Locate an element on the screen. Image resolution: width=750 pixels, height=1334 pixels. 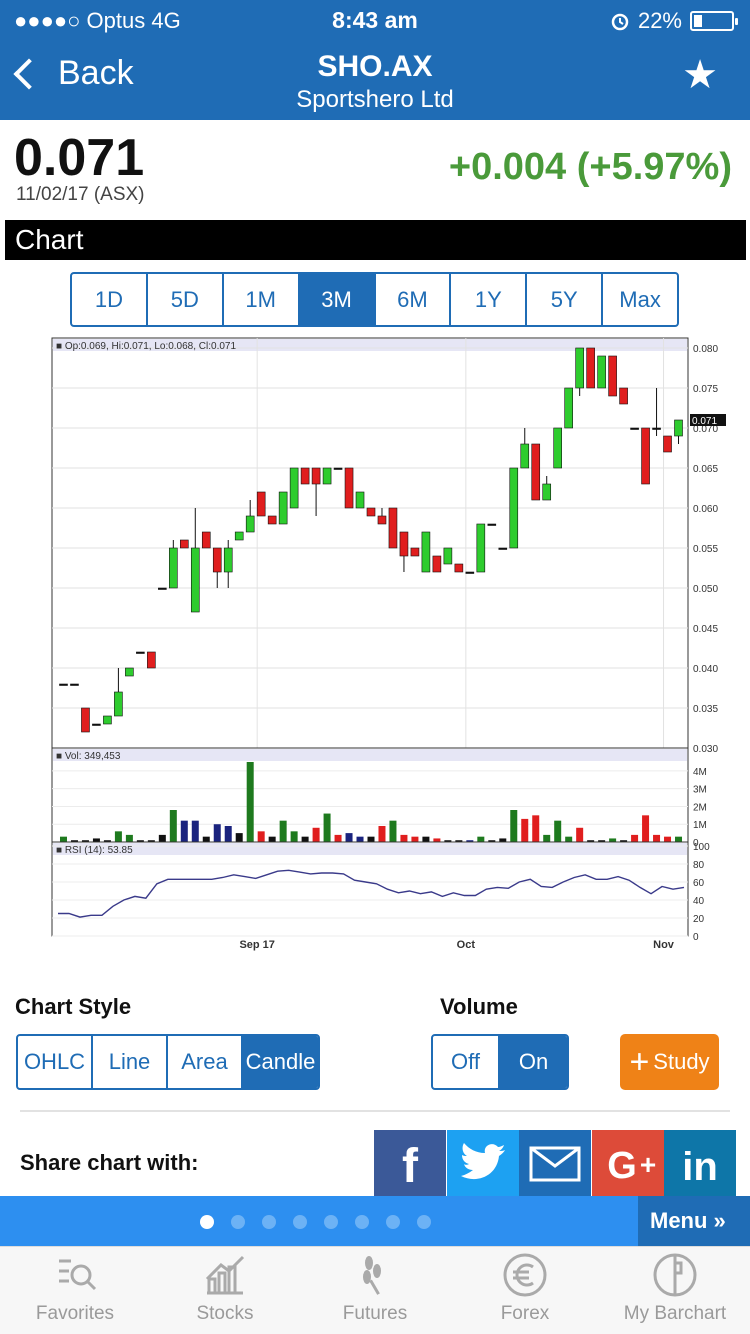
battery-percent: 22% is located at coordinates (659, 20).